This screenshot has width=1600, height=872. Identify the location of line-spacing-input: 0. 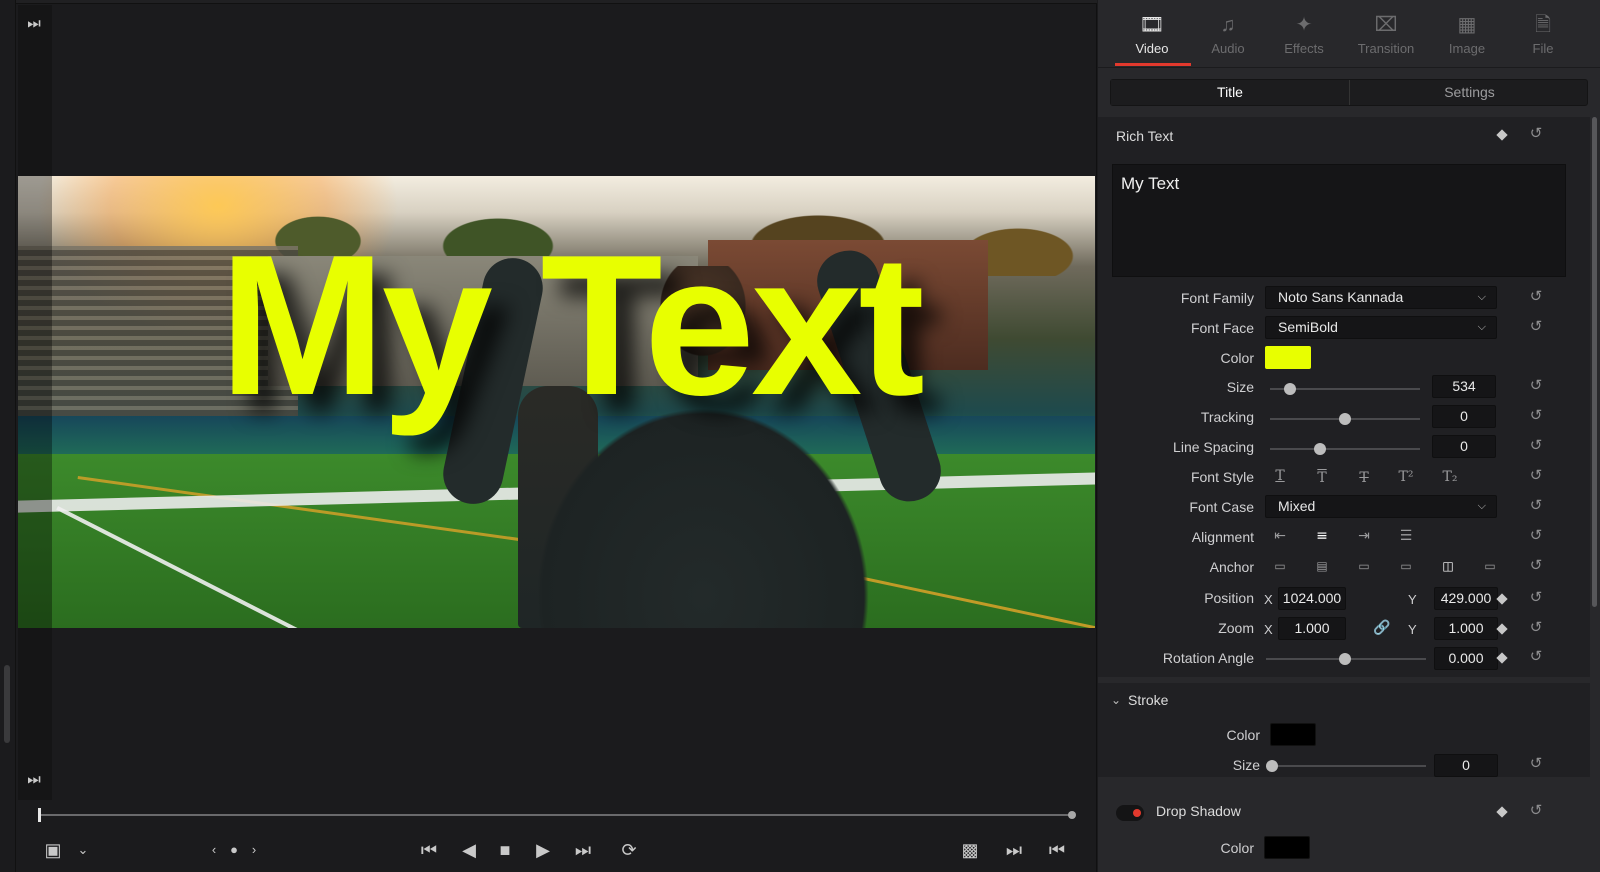
(1464, 446).